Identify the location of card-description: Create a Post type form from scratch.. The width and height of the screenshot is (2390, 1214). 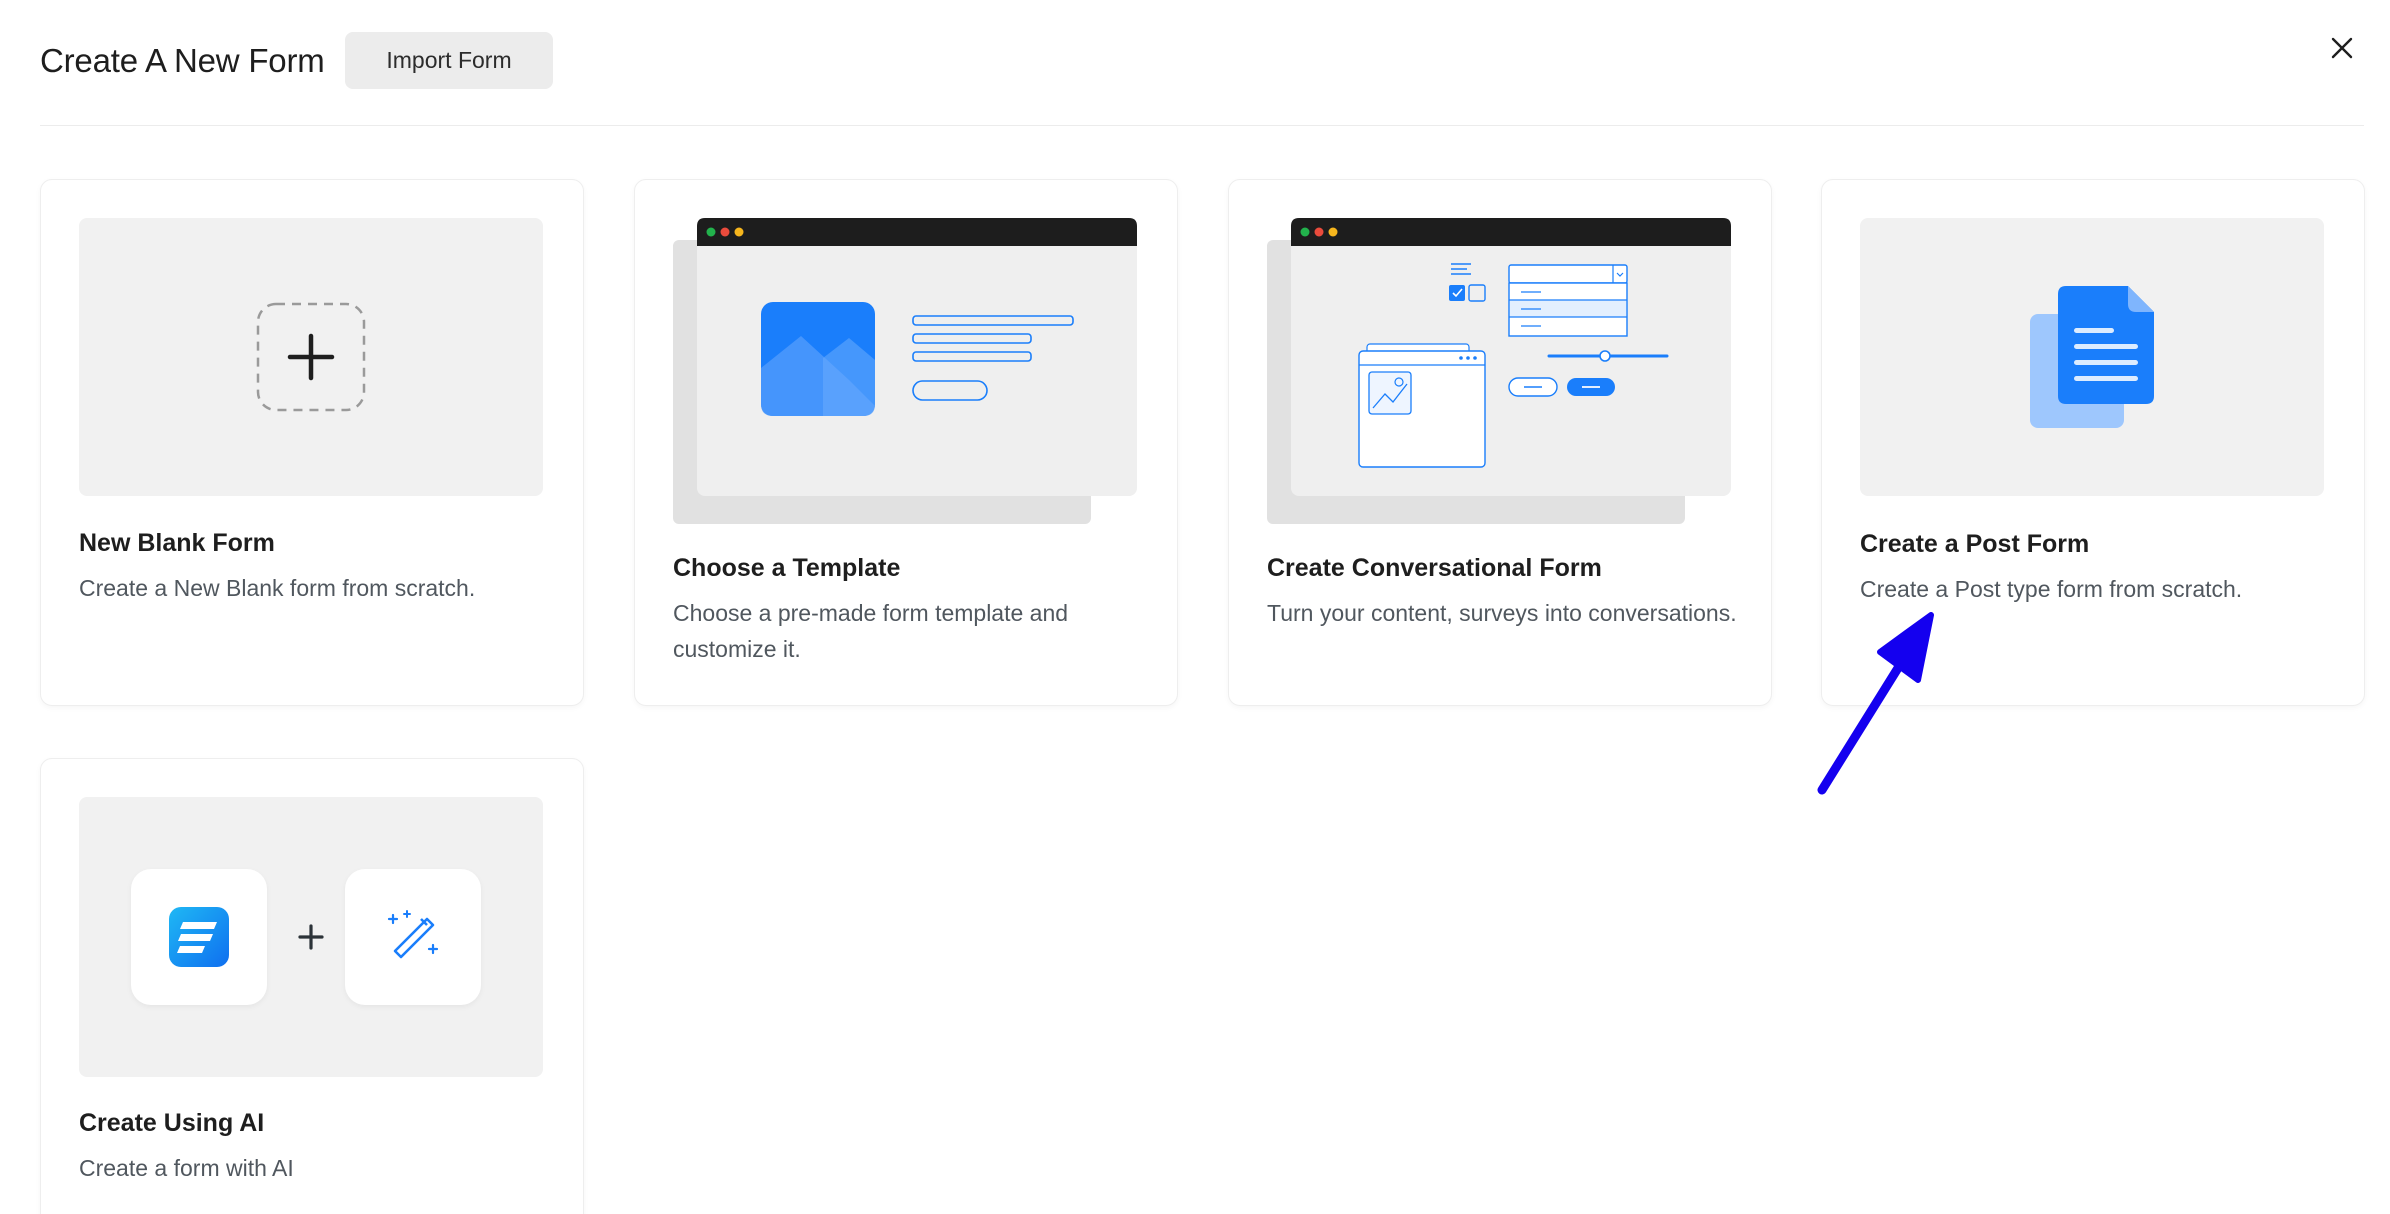
(2051, 589).